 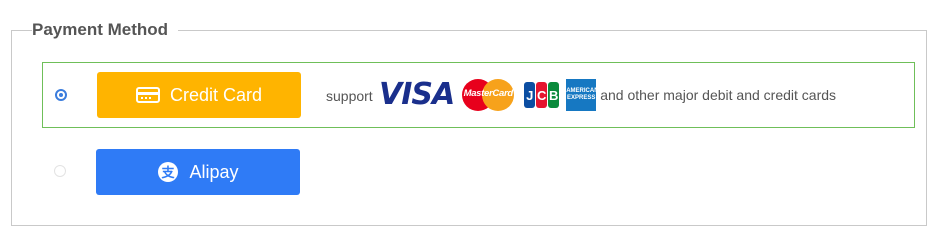 What do you see at coordinates (542, 95) in the screenshot?
I see `jcb-logo: JCB` at bounding box center [542, 95].